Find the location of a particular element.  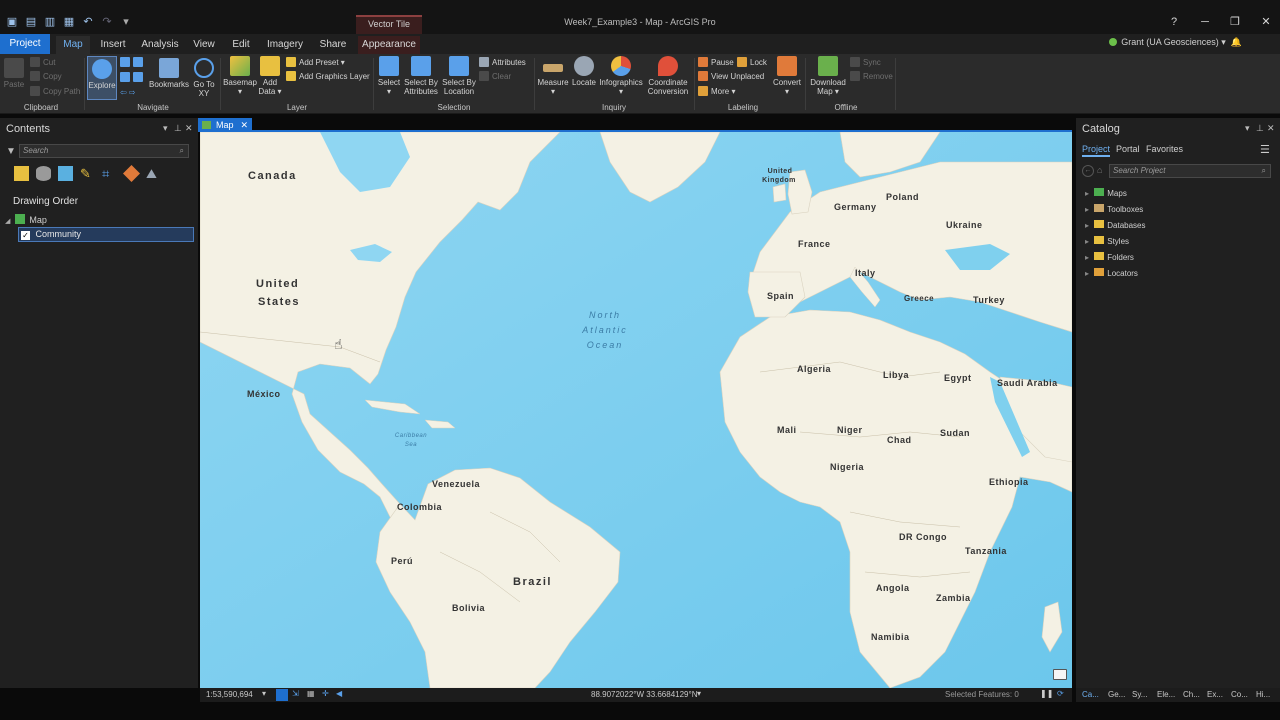

basemap-button: Basemap ▾ is located at coordinates (240, 76).